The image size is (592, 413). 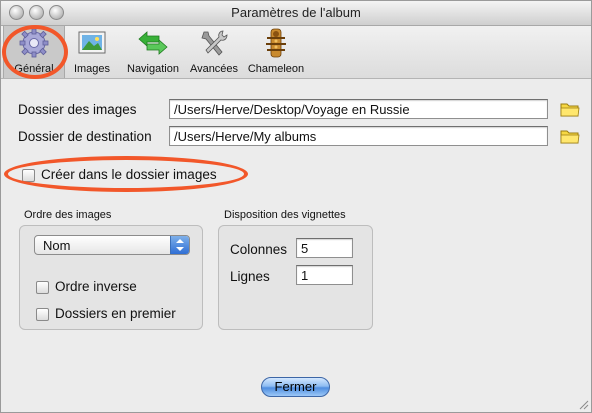 I want to click on tab-general: Général, so click(x=34, y=52).